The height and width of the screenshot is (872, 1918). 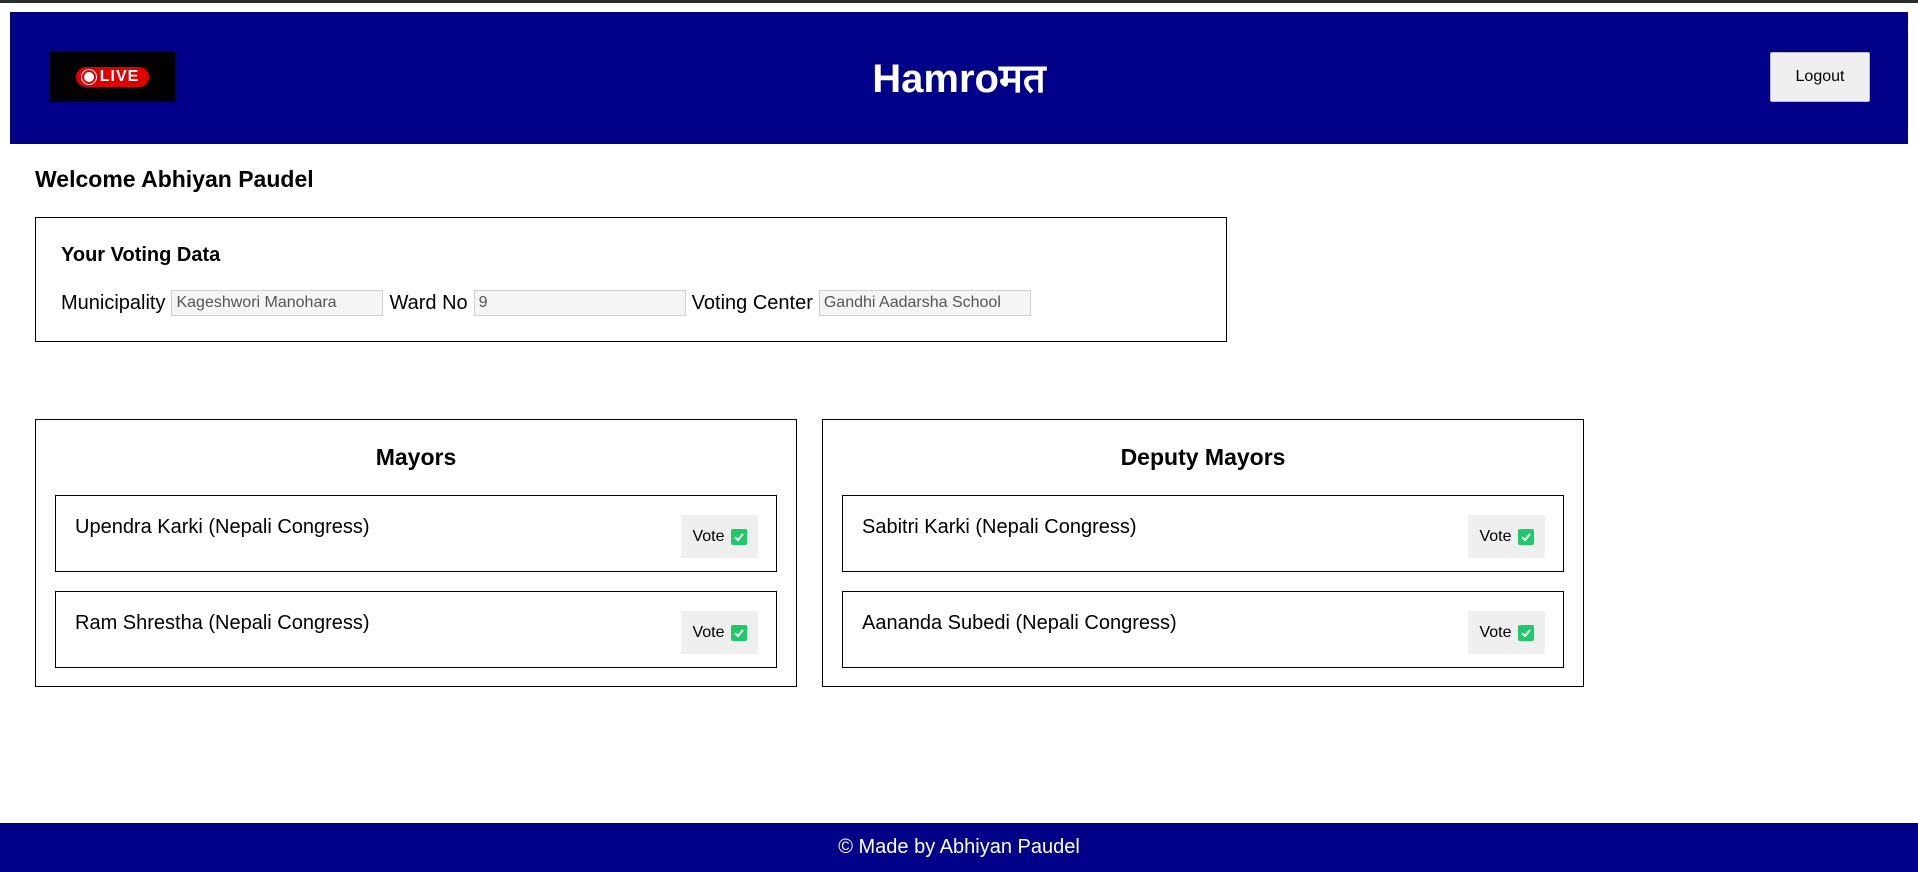 I want to click on footer-text: © Made by Abhiyan Paudel, so click(x=959, y=847).